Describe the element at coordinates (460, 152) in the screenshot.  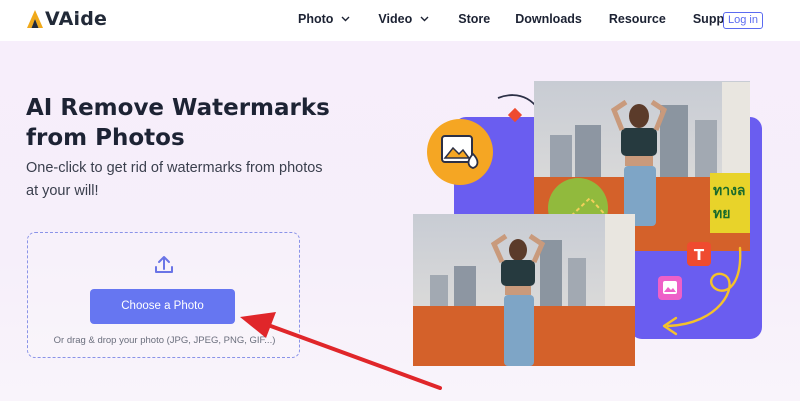
I see `image-drop-icon` at that location.